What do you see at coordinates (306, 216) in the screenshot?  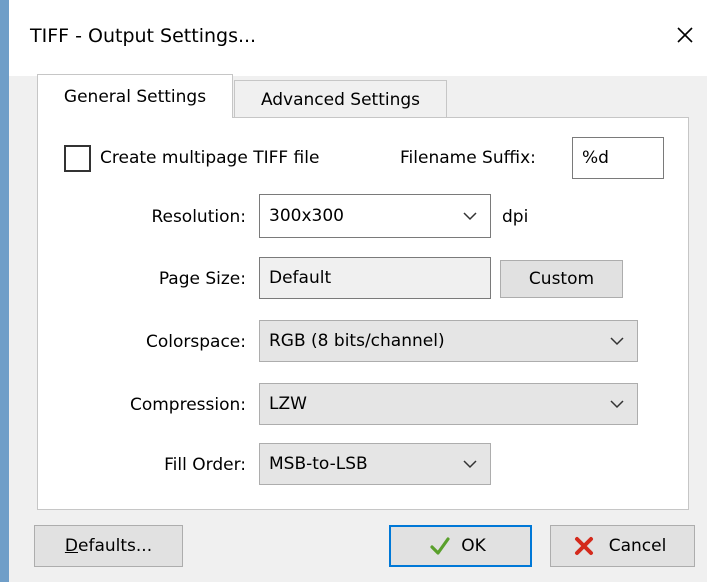 I see `resolution-value: 300x300` at bounding box center [306, 216].